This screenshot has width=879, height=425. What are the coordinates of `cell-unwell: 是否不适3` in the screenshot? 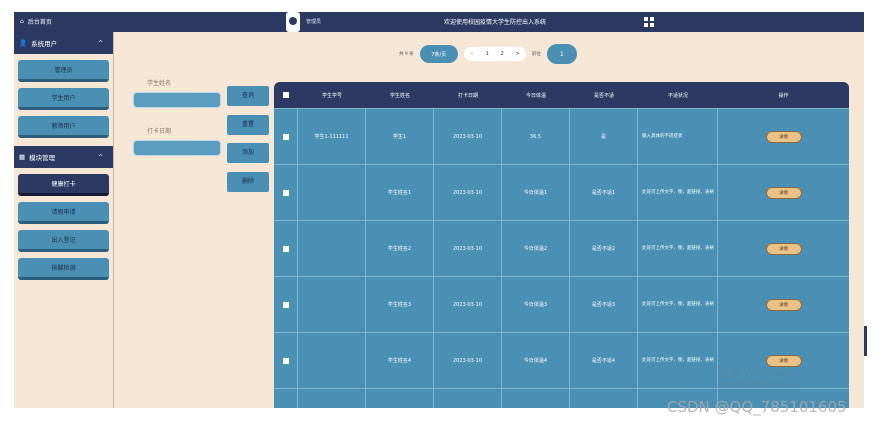 It's located at (604, 304).